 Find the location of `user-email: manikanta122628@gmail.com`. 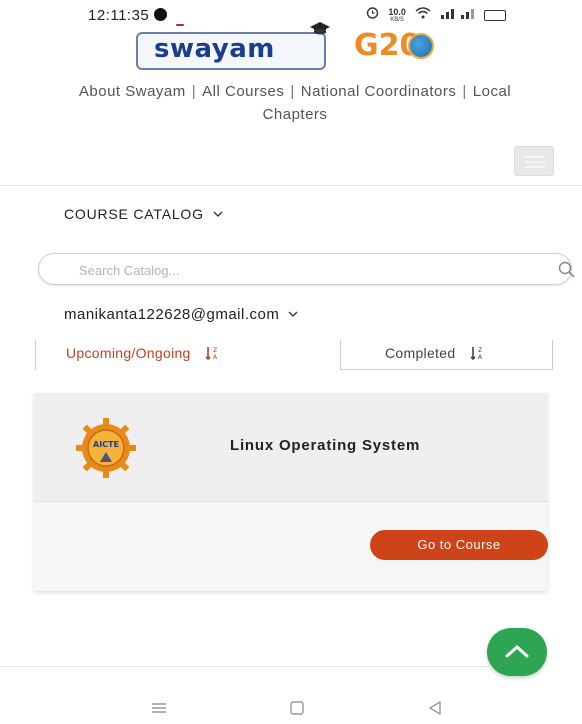

user-email: manikanta122628@gmail.com is located at coordinates (172, 314).